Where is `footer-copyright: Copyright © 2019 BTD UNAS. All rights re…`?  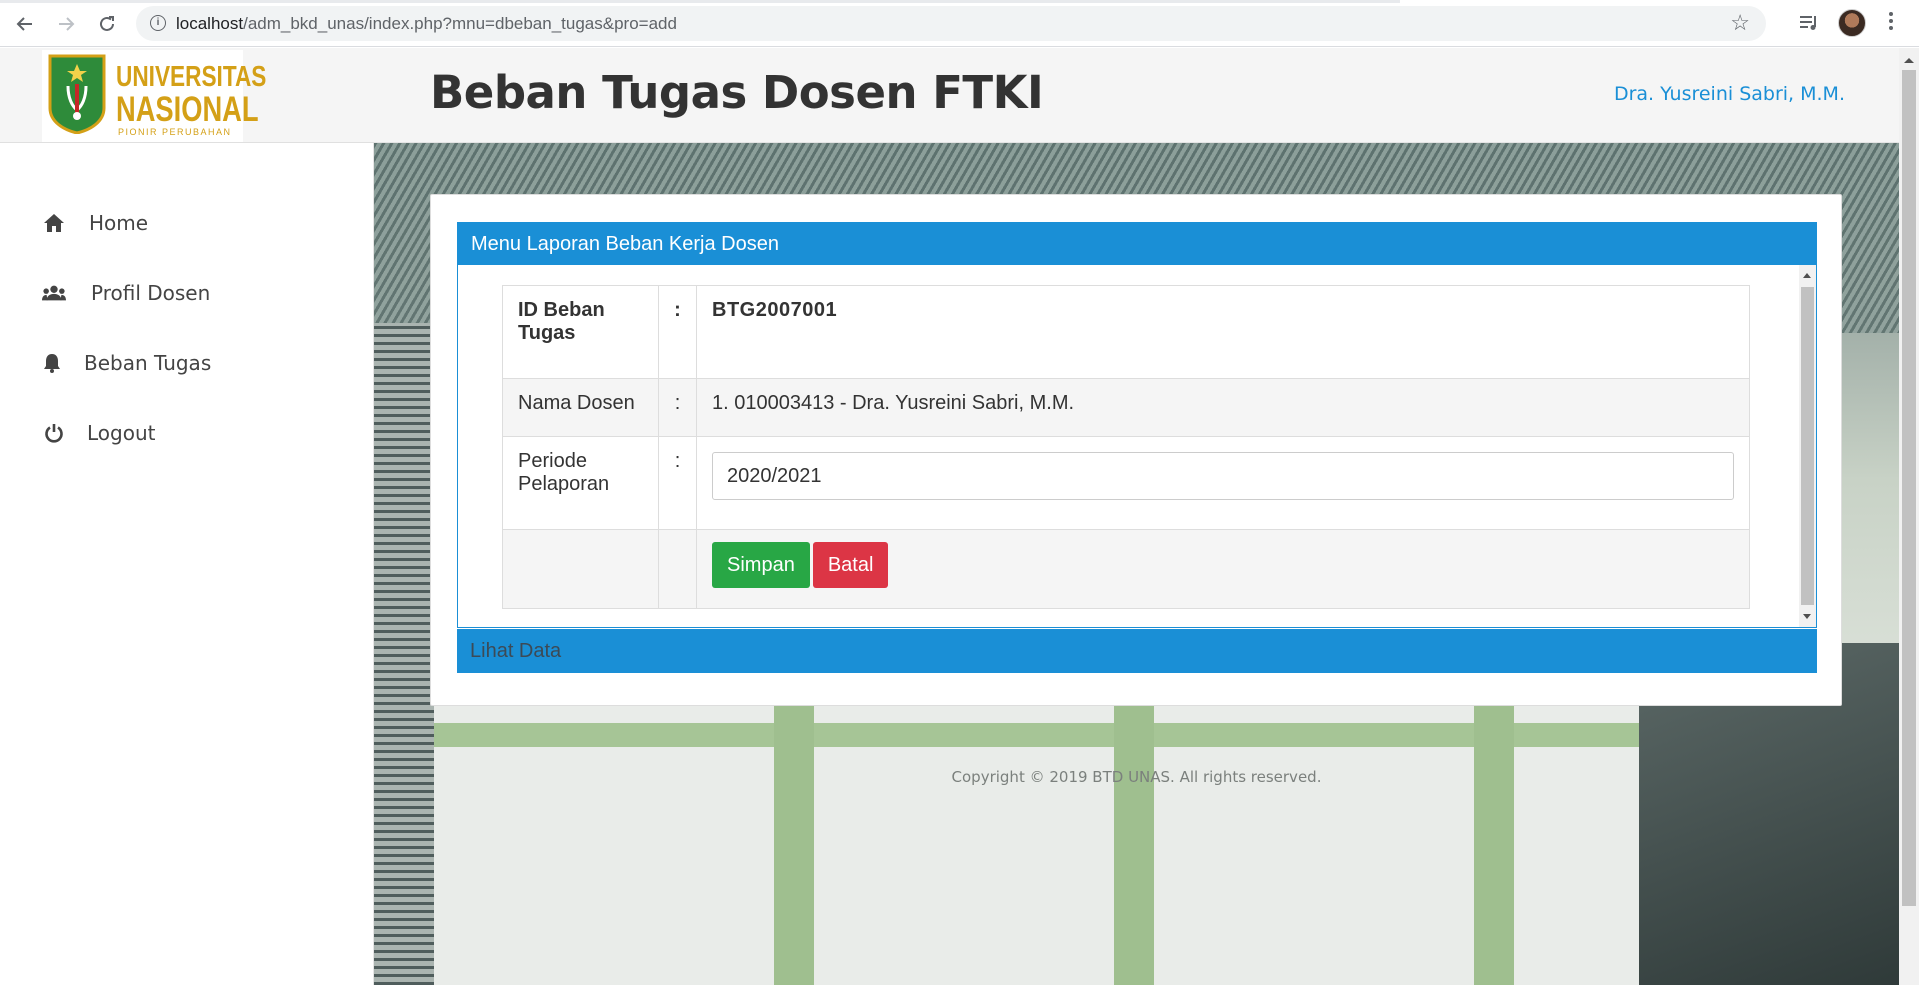
footer-copyright: Copyright © 2019 BTD UNAS. All rights re… is located at coordinates (1136, 777).